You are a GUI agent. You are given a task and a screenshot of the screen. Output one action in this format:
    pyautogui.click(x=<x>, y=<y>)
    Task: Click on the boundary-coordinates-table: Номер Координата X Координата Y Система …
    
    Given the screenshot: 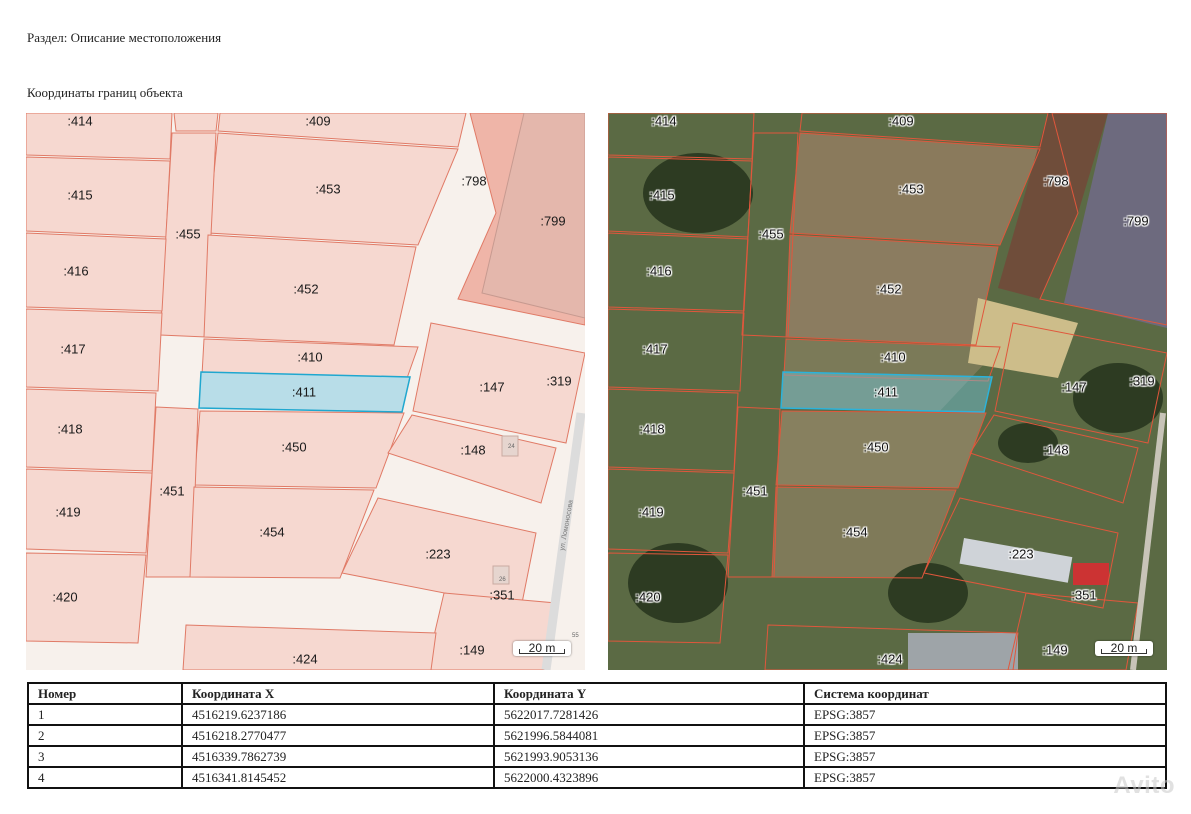 What is the action you would take?
    pyautogui.click(x=597, y=735)
    